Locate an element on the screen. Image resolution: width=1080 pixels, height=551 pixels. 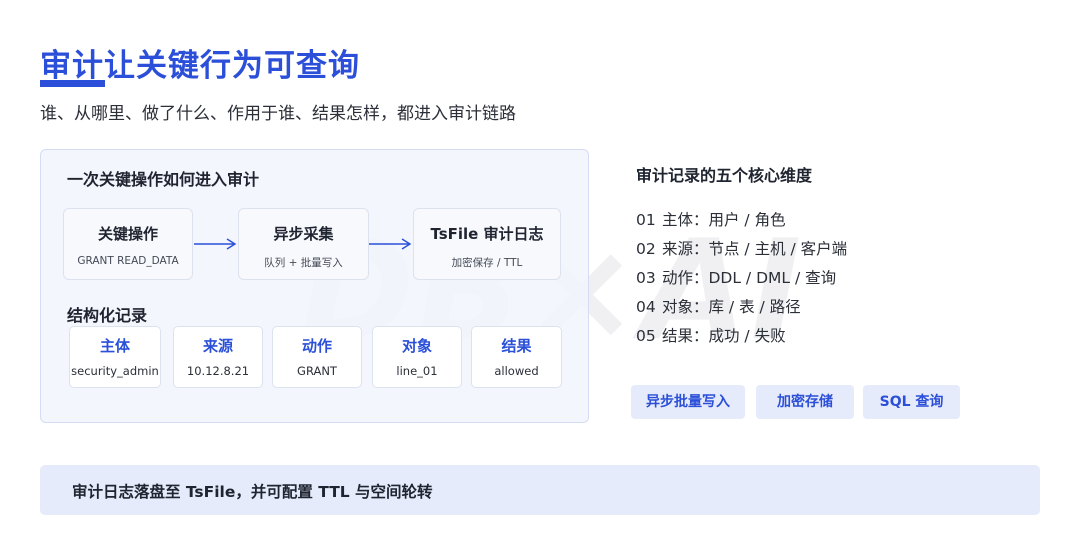
title-underline is located at coordinates (72, 83).